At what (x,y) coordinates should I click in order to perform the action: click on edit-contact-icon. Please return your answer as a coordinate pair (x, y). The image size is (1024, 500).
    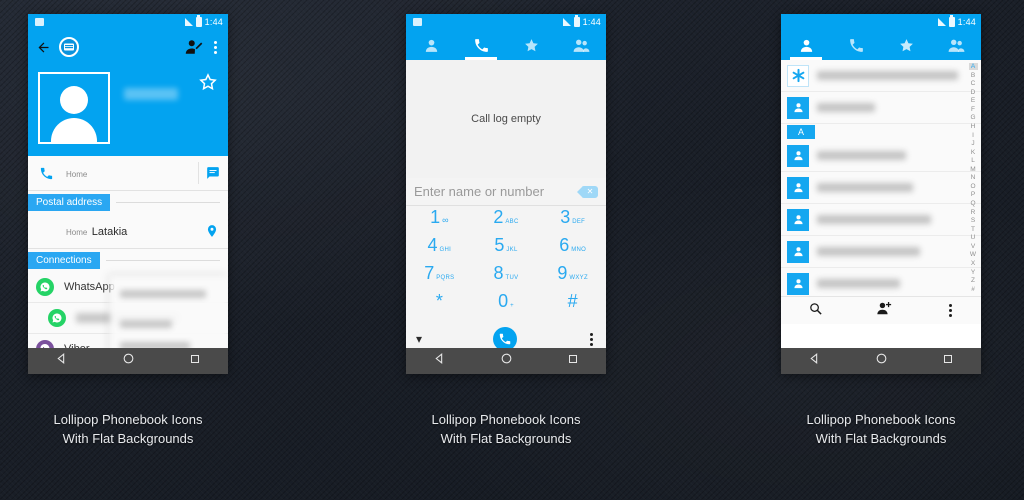
    Looking at the image, I should click on (194, 47).